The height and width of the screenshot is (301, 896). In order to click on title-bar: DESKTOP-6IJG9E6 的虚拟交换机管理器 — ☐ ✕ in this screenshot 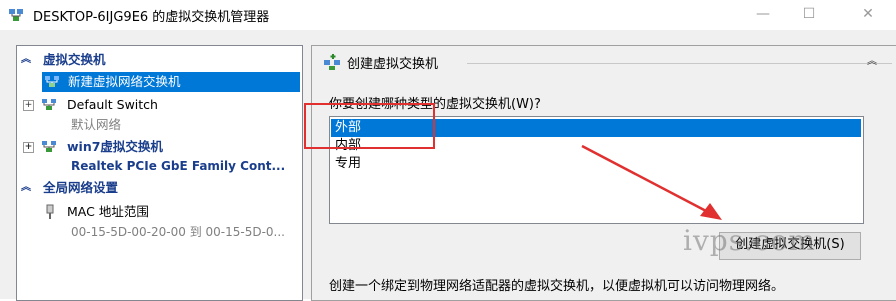, I will do `click(448, 15)`.